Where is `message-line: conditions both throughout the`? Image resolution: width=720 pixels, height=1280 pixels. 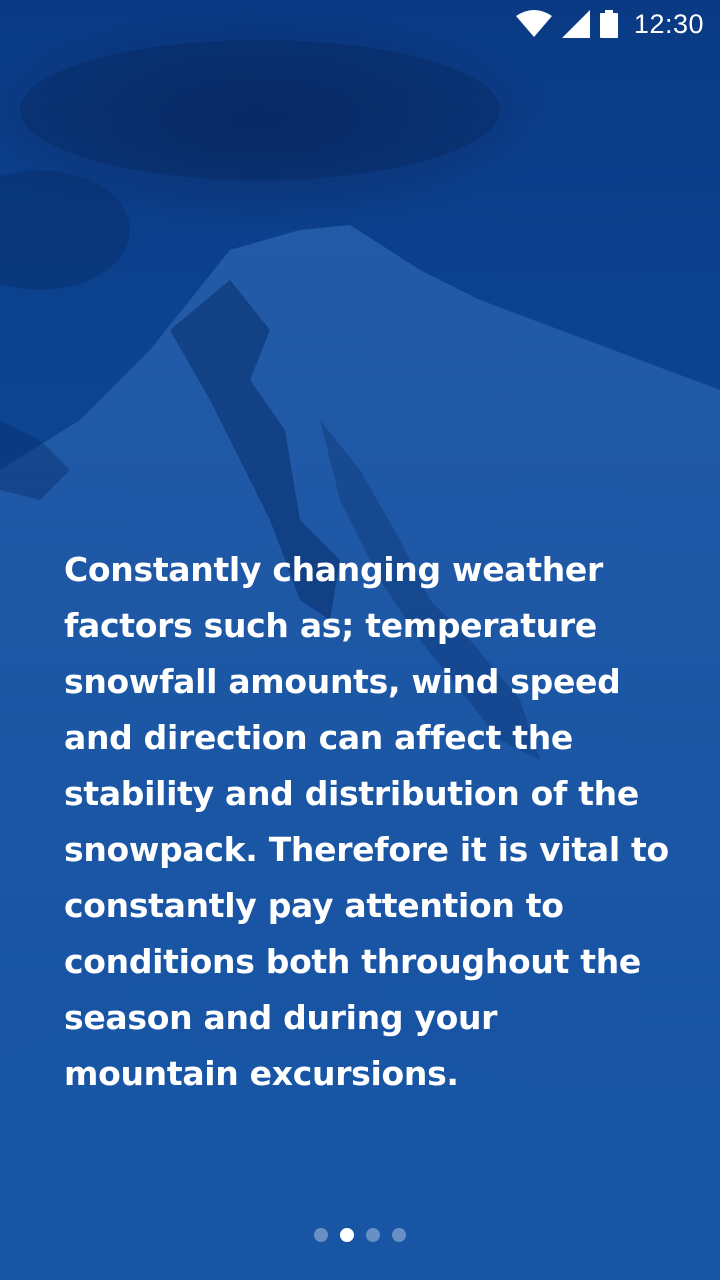
message-line: conditions both throughout the is located at coordinates (352, 961).